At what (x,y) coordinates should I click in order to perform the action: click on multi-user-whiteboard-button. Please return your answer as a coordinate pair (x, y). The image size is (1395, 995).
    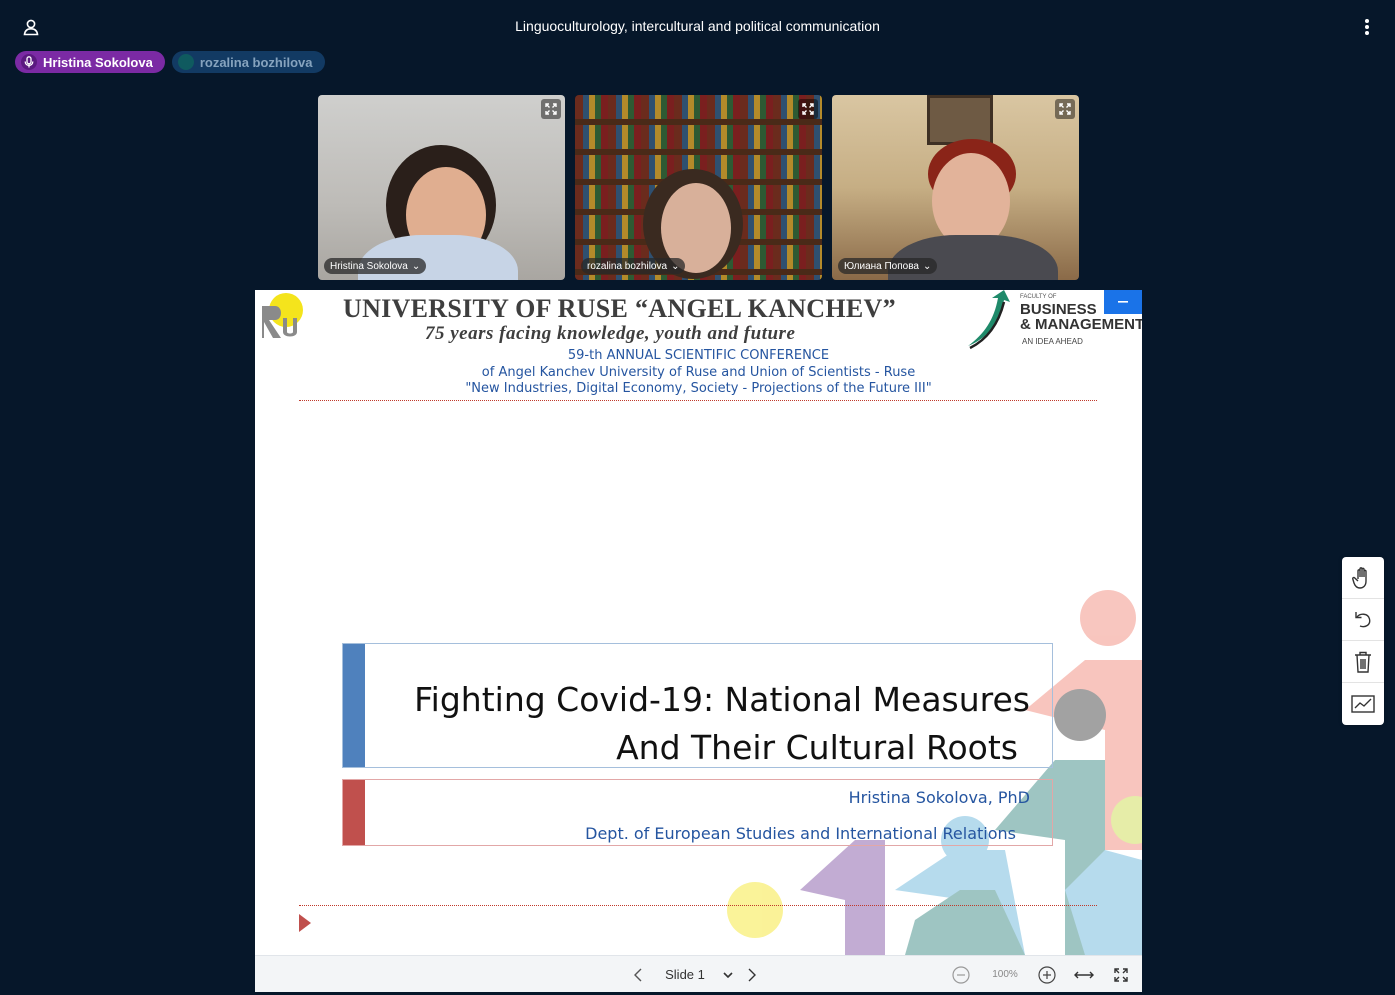
    Looking at the image, I should click on (1363, 704).